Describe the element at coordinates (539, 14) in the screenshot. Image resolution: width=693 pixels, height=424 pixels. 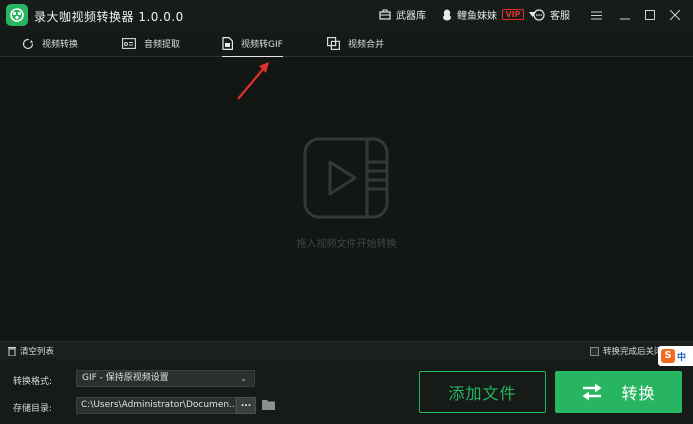
I see `chat-bubble-icon` at that location.